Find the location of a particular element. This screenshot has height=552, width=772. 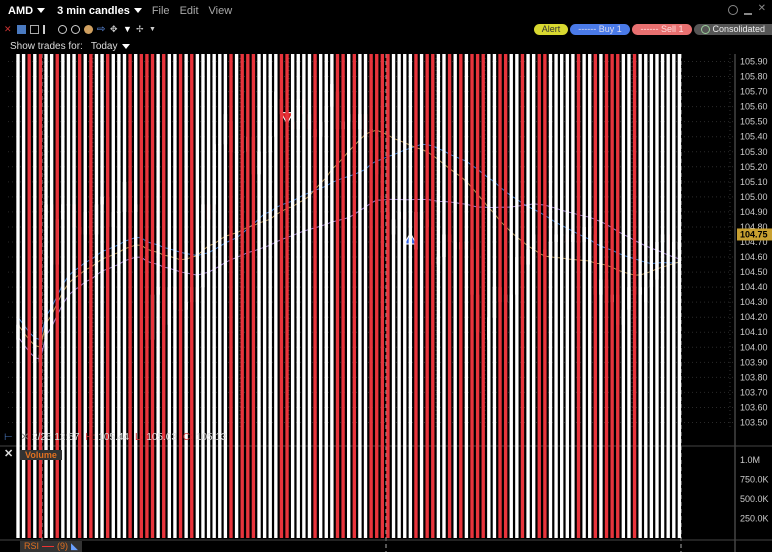

minimize-icon is located at coordinates (747, 10).